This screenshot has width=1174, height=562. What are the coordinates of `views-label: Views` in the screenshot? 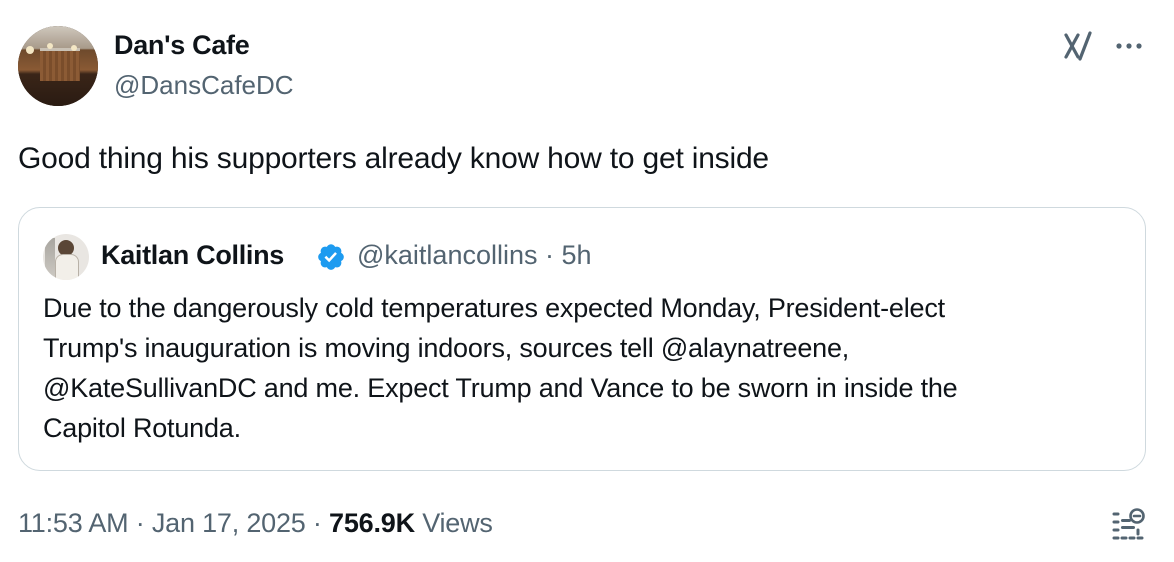 It's located at (453, 523).